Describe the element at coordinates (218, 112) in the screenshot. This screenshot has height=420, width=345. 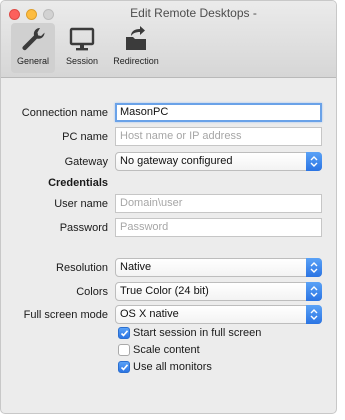
I see `connection-name-field: MasonPC` at that location.